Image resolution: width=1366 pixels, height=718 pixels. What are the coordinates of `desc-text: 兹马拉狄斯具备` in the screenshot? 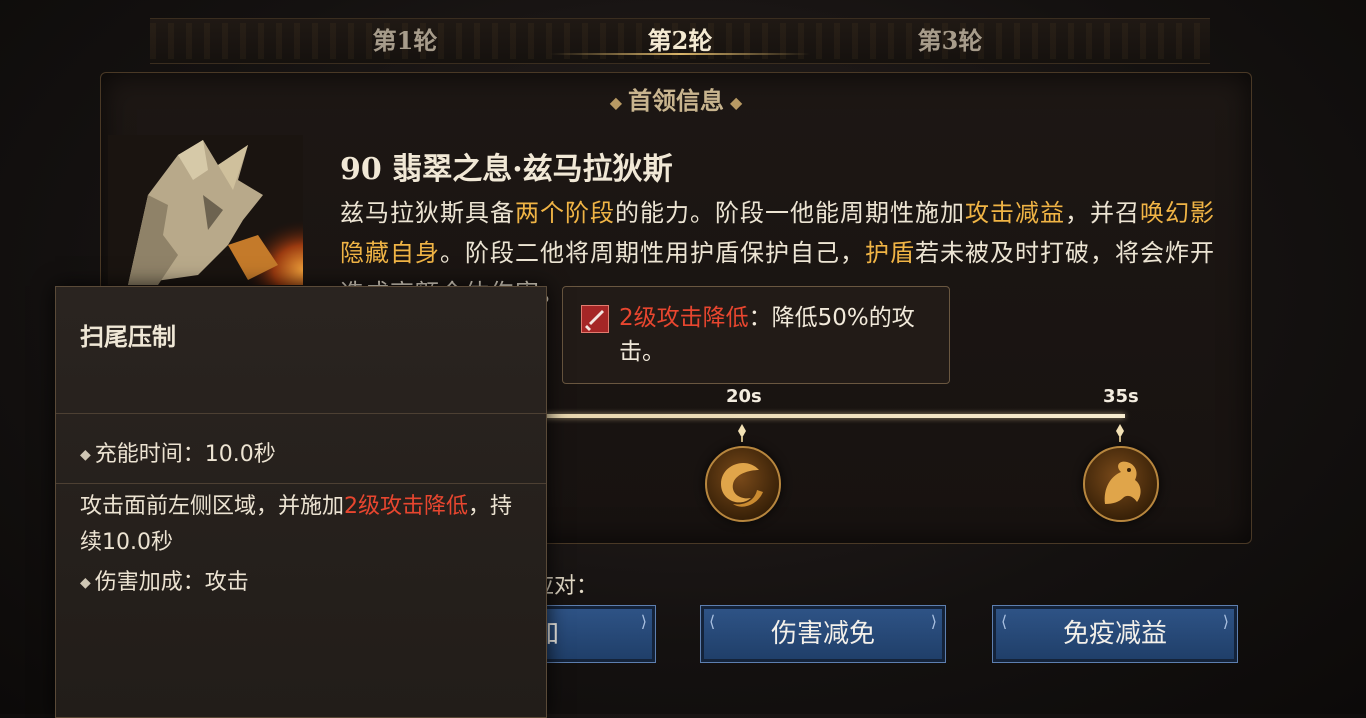 It's located at (427, 213).